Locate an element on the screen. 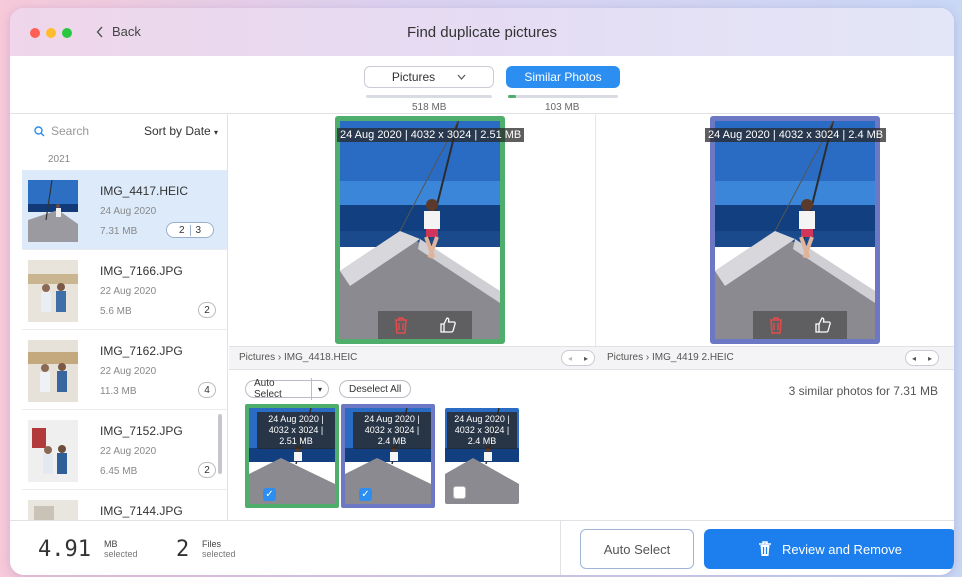 The height and width of the screenshot is (577, 962). list-item: IMG_4417.HEIC 24 Aug 2020 7.31 MB 2 3 is located at coordinates (124, 210).